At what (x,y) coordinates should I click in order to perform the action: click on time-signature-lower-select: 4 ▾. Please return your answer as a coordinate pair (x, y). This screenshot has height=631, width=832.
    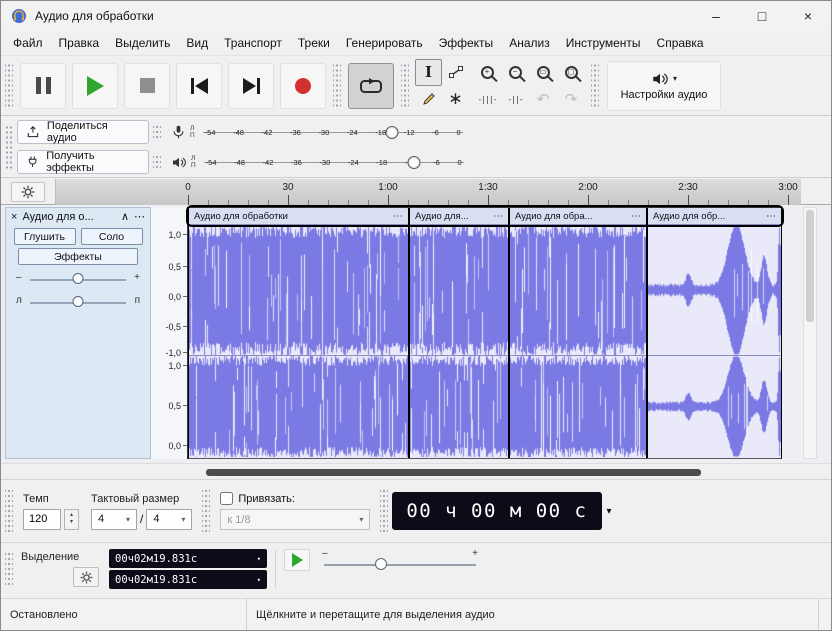
    Looking at the image, I should click on (169, 519).